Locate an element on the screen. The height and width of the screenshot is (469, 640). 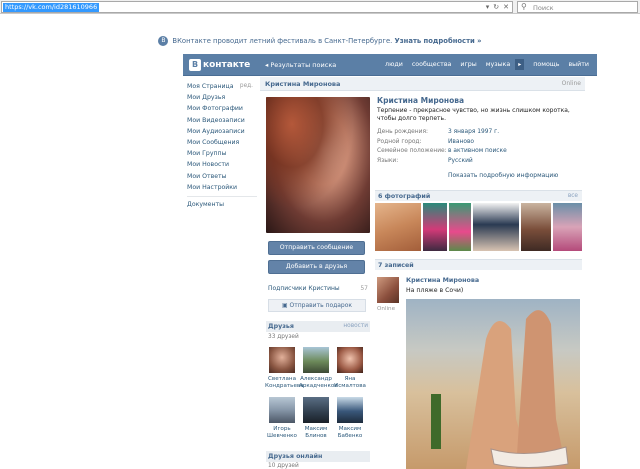
browser-search-box: ⚲ Поиск is located at coordinates (577, 7).